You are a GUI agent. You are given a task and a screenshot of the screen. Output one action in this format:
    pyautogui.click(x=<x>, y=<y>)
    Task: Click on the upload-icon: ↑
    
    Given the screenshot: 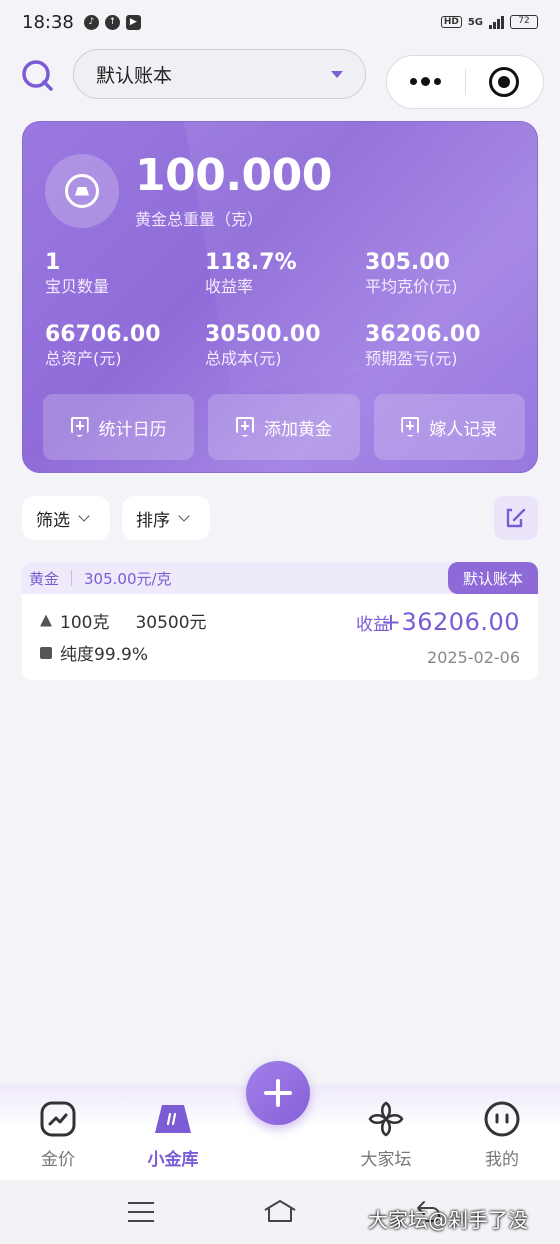 What is the action you would take?
    pyautogui.click(x=112, y=22)
    